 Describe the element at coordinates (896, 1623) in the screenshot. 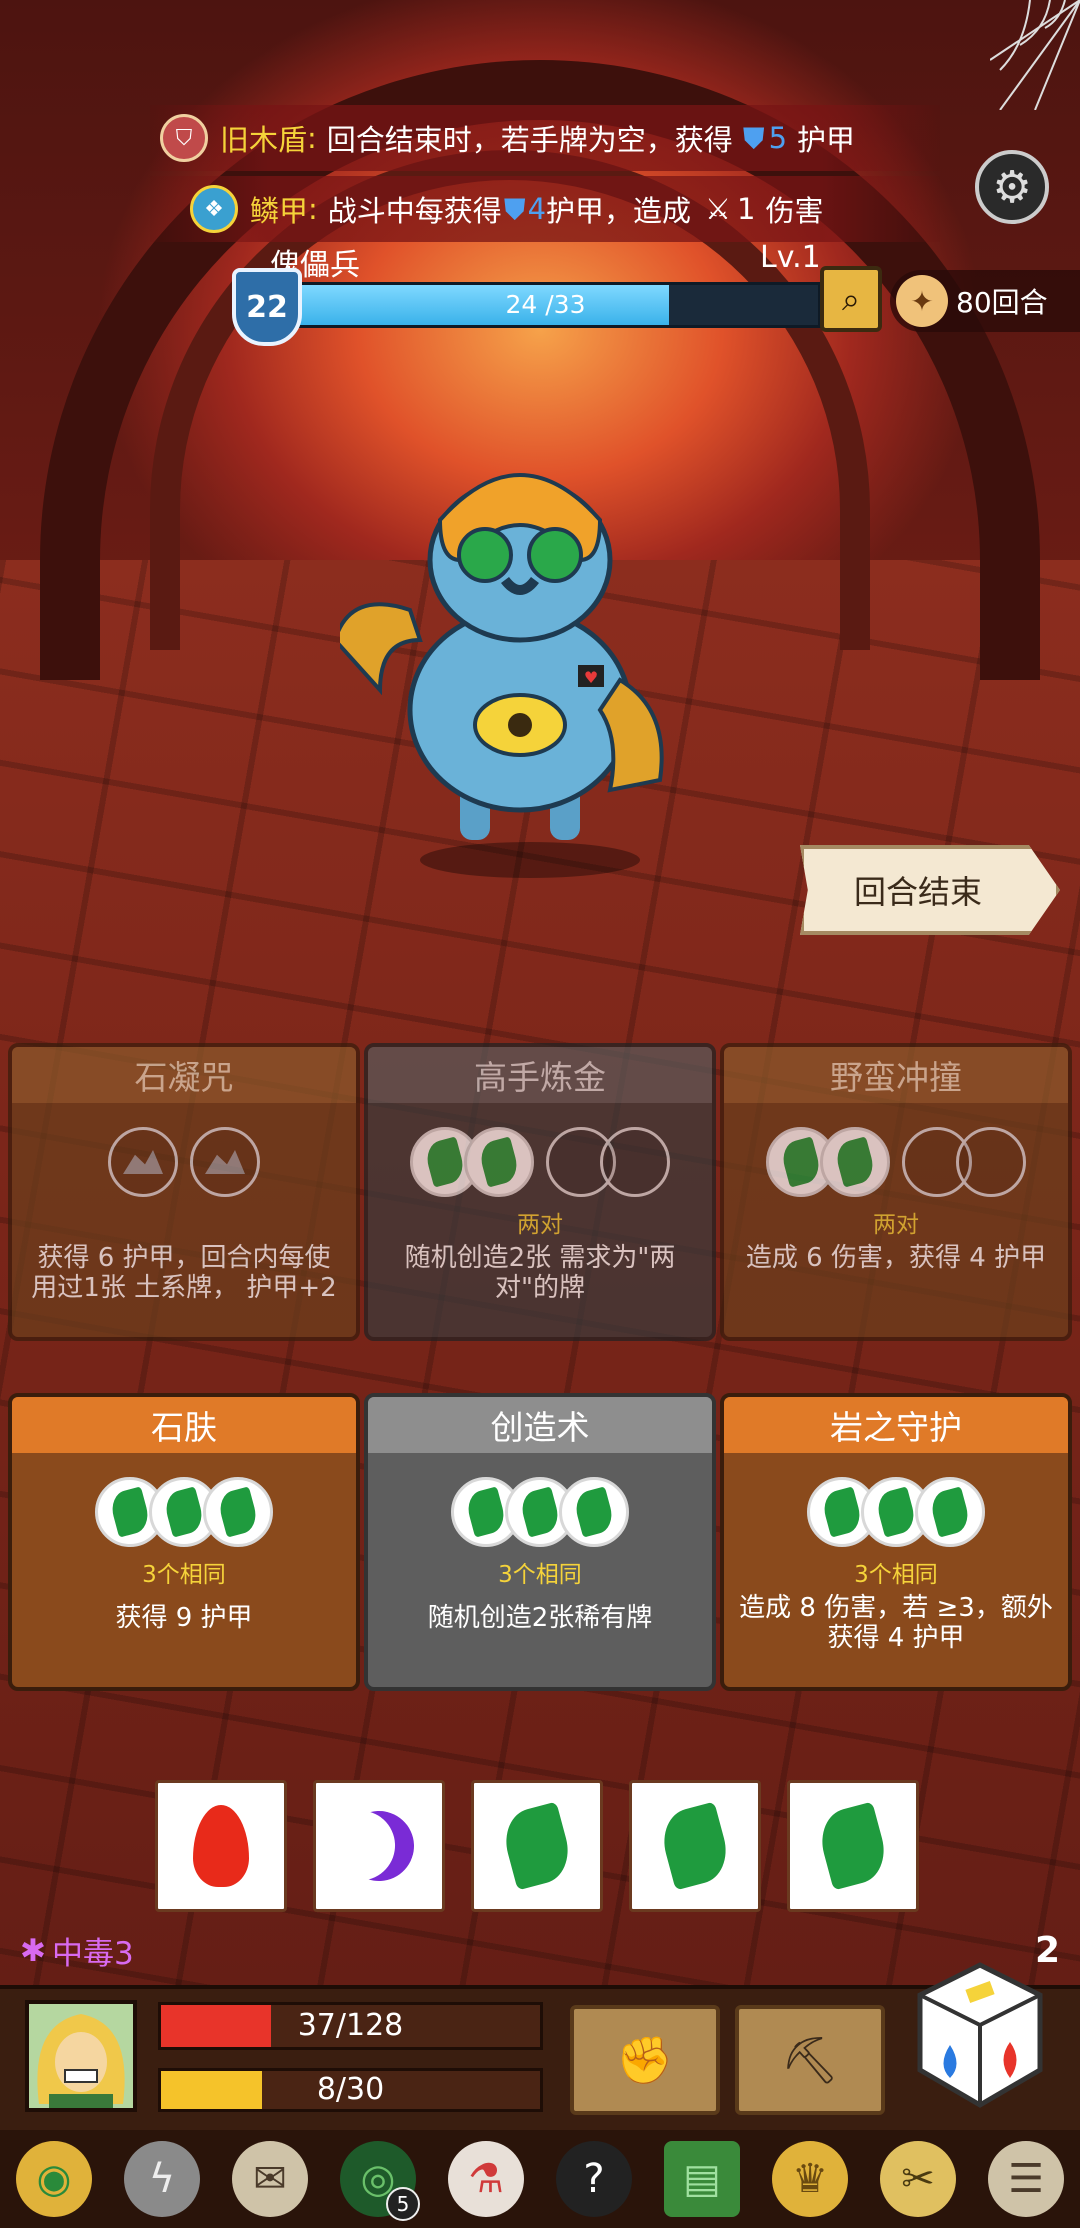

I see `card-desc: 造成 8 伤害，若 ≥3，额外获得 4 护甲` at that location.